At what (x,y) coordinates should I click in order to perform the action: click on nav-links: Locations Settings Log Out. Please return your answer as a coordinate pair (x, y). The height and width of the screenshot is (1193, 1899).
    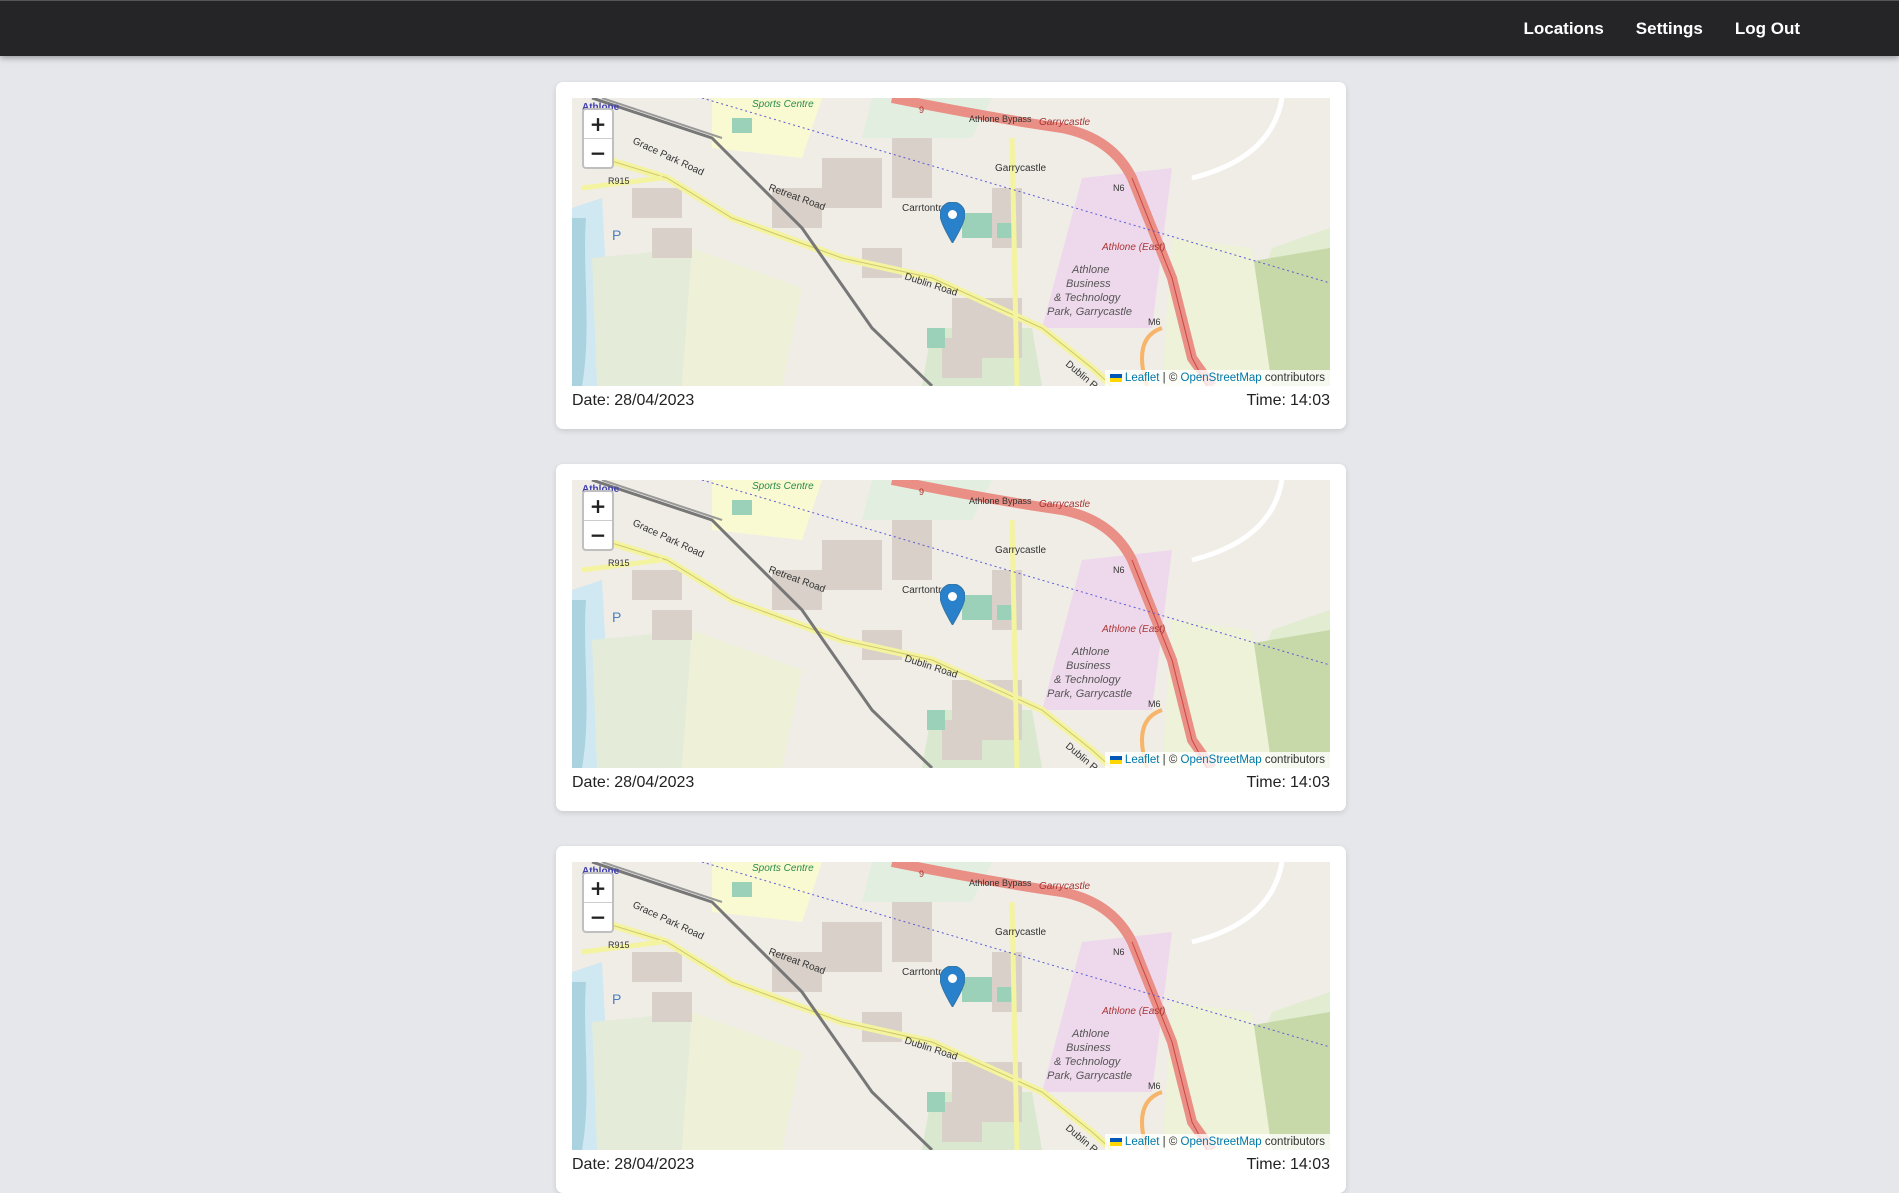
    Looking at the image, I should click on (1661, 29).